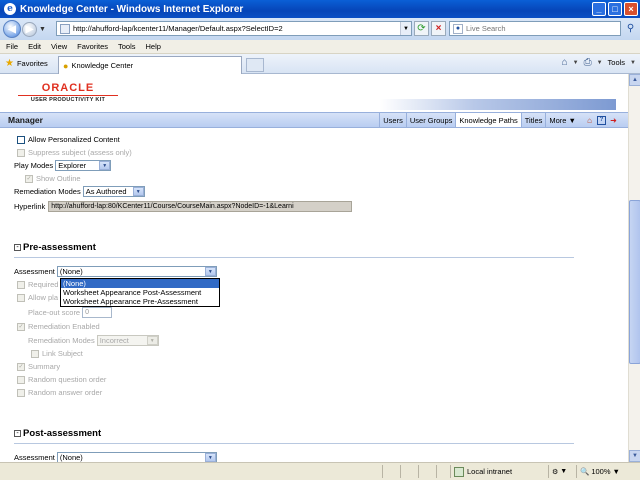 The image size is (640, 480). I want to click on dropdown-option: Worksheet Appearance Pre-Assessment, so click(140, 301).